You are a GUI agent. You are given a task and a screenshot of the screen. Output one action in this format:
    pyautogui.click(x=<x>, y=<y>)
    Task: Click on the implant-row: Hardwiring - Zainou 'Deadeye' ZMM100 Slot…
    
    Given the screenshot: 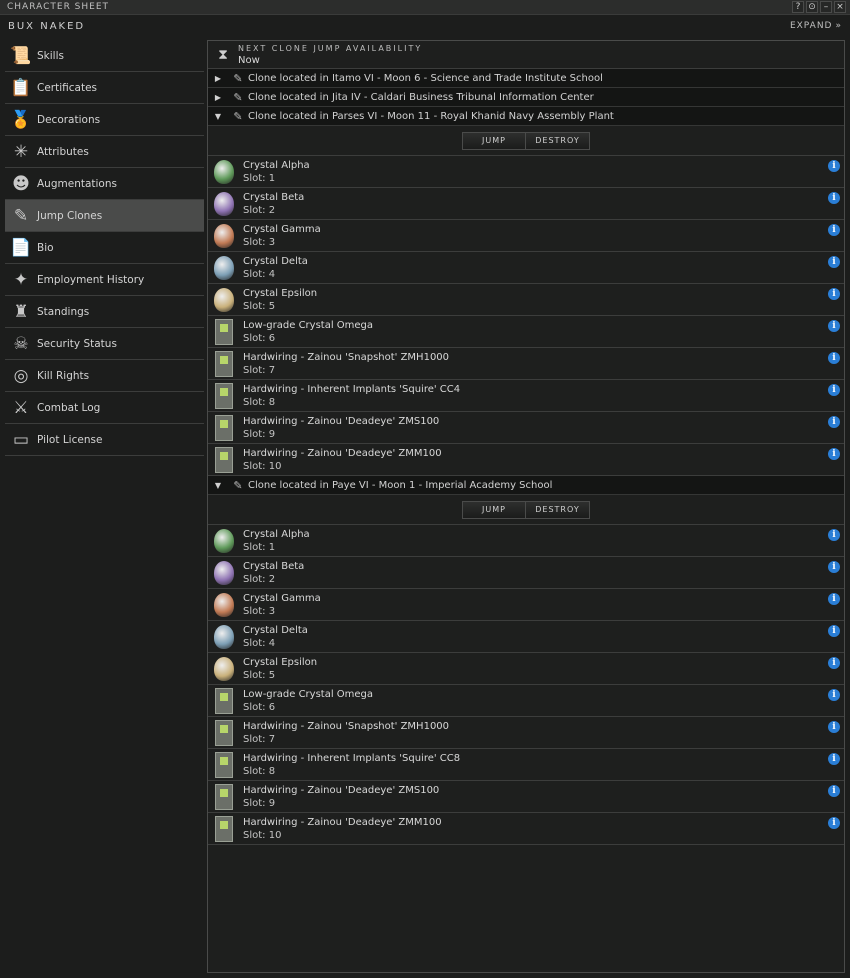 What is the action you would take?
    pyautogui.click(x=526, y=829)
    